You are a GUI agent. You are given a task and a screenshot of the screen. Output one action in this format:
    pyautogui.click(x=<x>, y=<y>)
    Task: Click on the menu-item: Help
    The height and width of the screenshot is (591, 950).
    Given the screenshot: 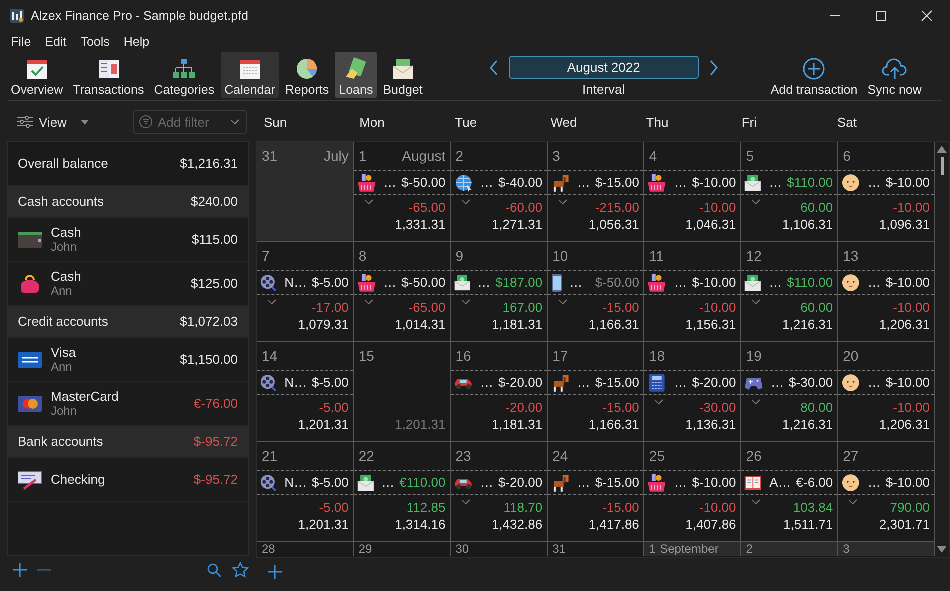 What is the action you would take?
    pyautogui.click(x=137, y=42)
    